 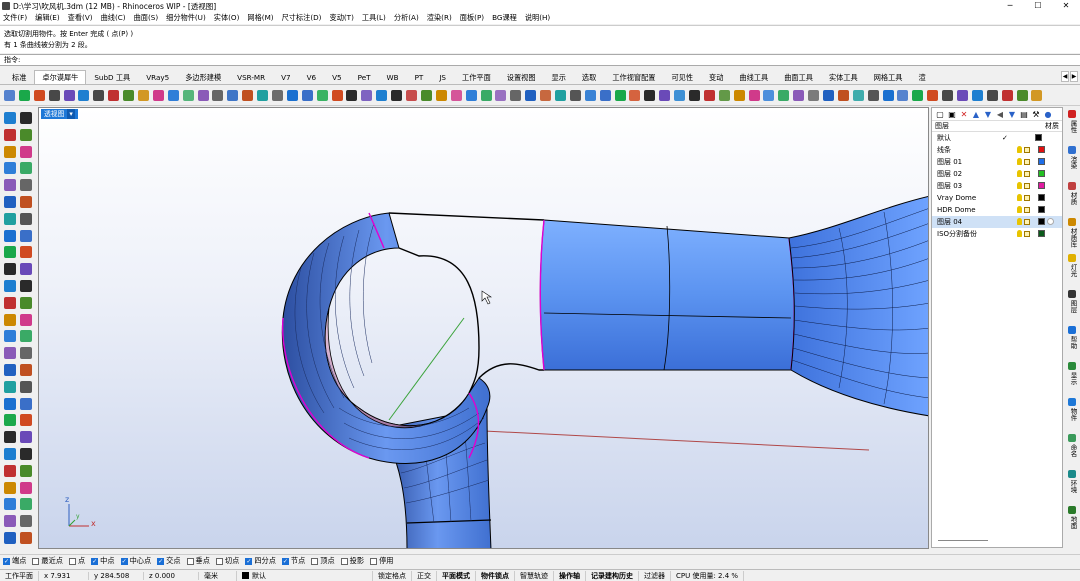 What do you see at coordinates (798, 77) in the screenshot?
I see `toolbar-tab: 曲面工具` at bounding box center [798, 77].